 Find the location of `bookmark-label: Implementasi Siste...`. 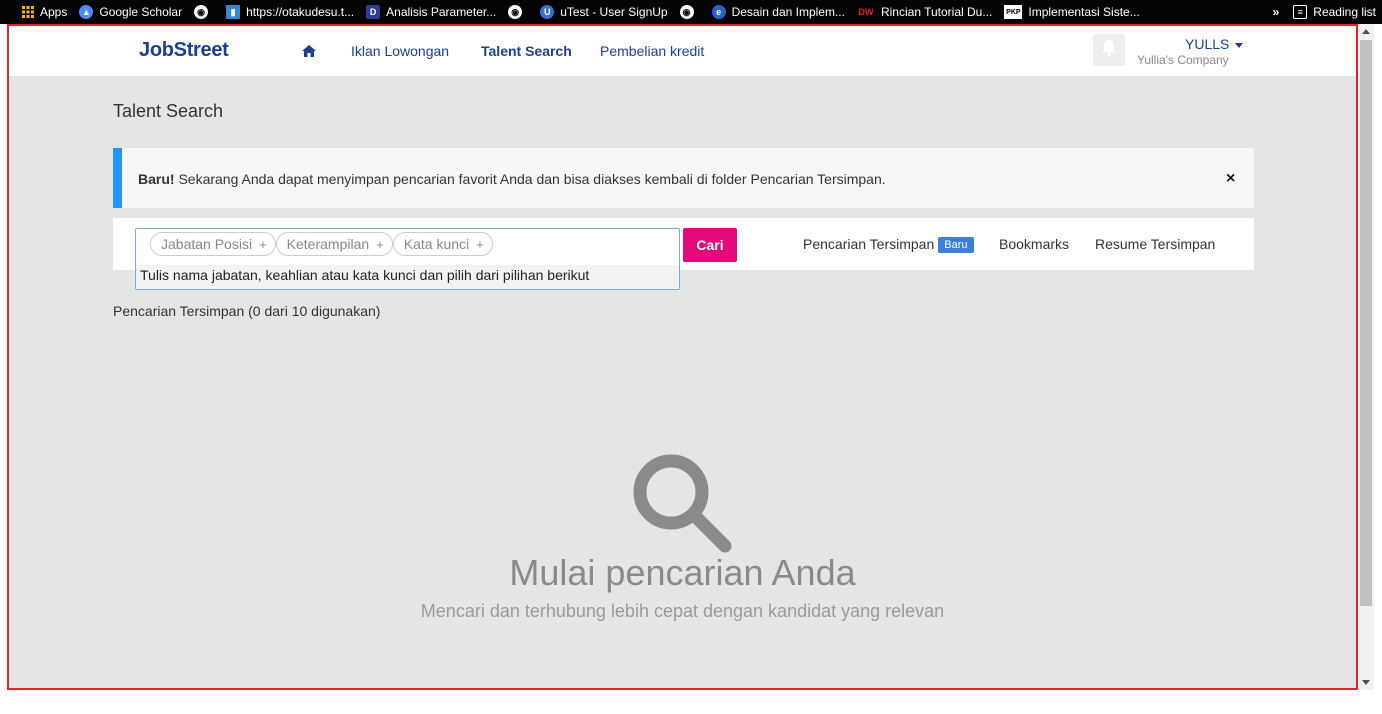

bookmark-label: Implementasi Siste... is located at coordinates (1084, 12).